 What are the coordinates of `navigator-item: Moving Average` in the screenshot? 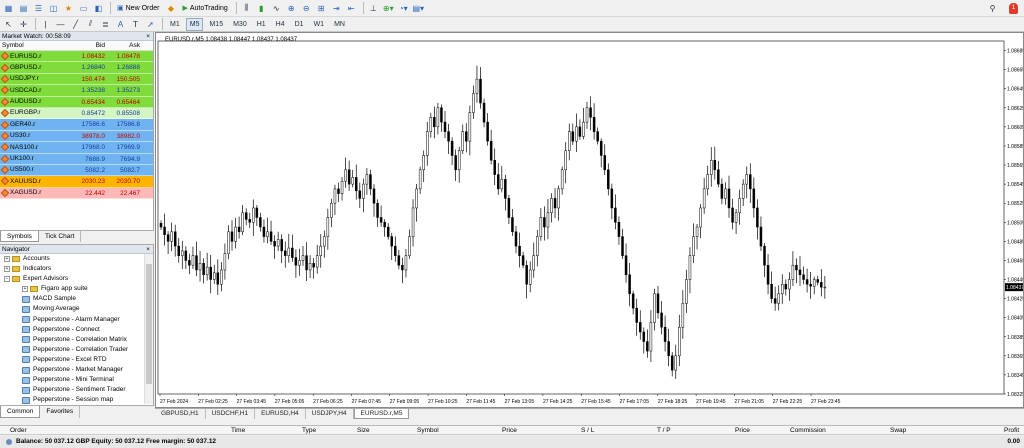 It's located at (71, 309).